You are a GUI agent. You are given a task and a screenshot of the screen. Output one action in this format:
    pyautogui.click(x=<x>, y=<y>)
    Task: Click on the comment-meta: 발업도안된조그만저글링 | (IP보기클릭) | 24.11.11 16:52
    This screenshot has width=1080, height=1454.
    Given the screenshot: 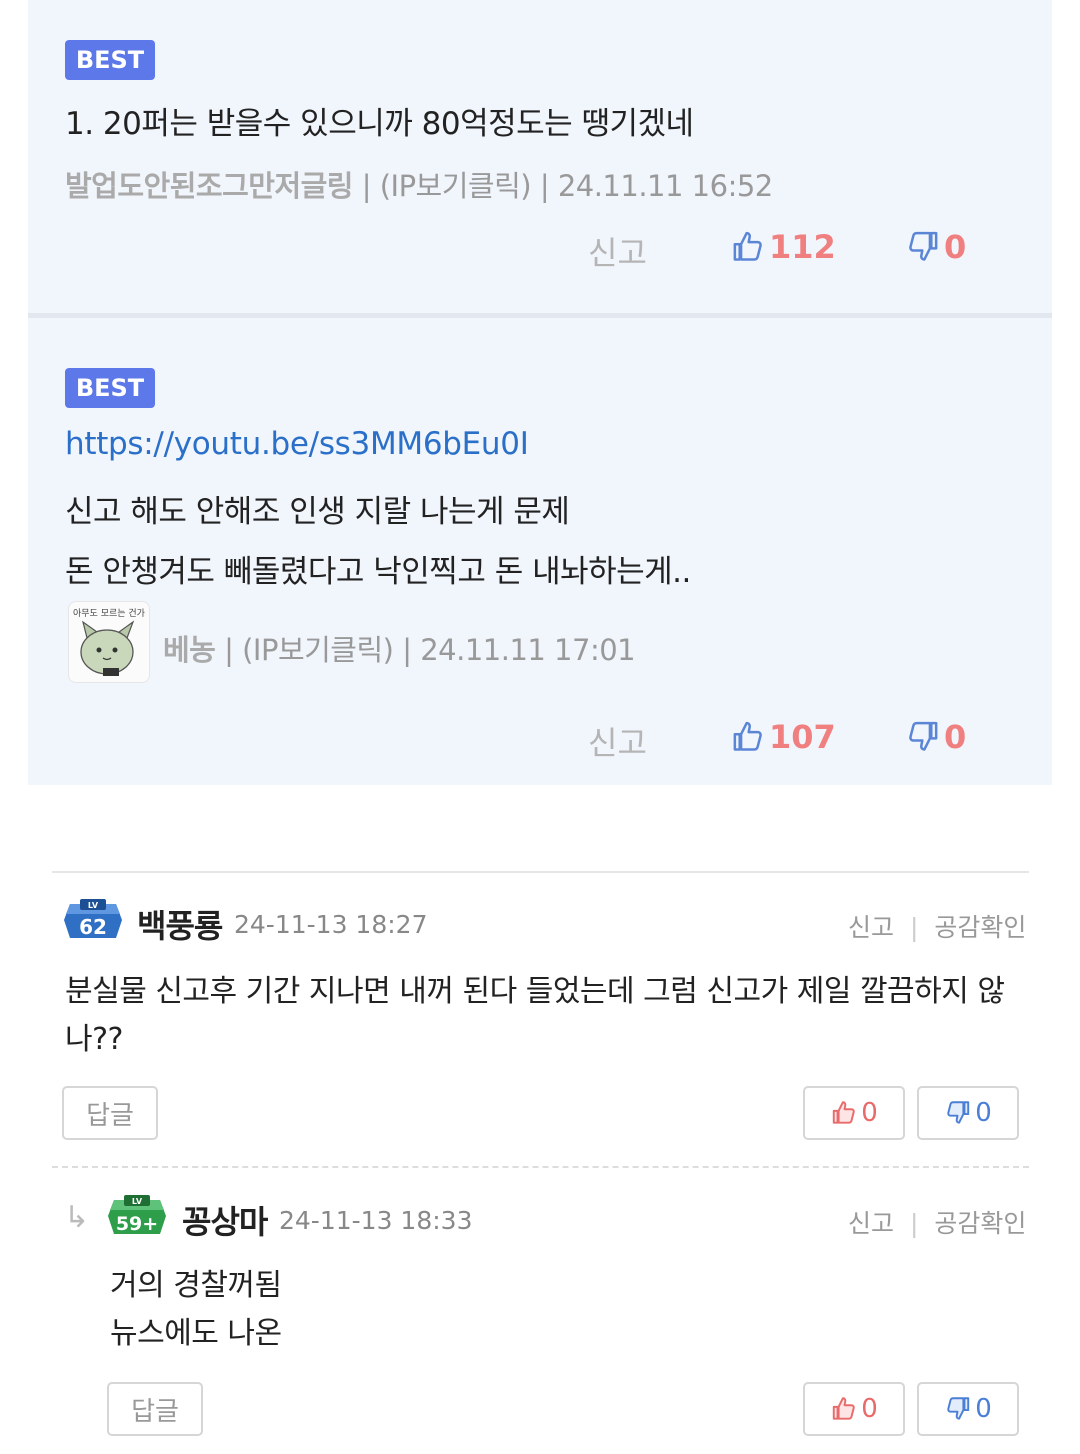 What is the action you would take?
    pyautogui.click(x=419, y=184)
    